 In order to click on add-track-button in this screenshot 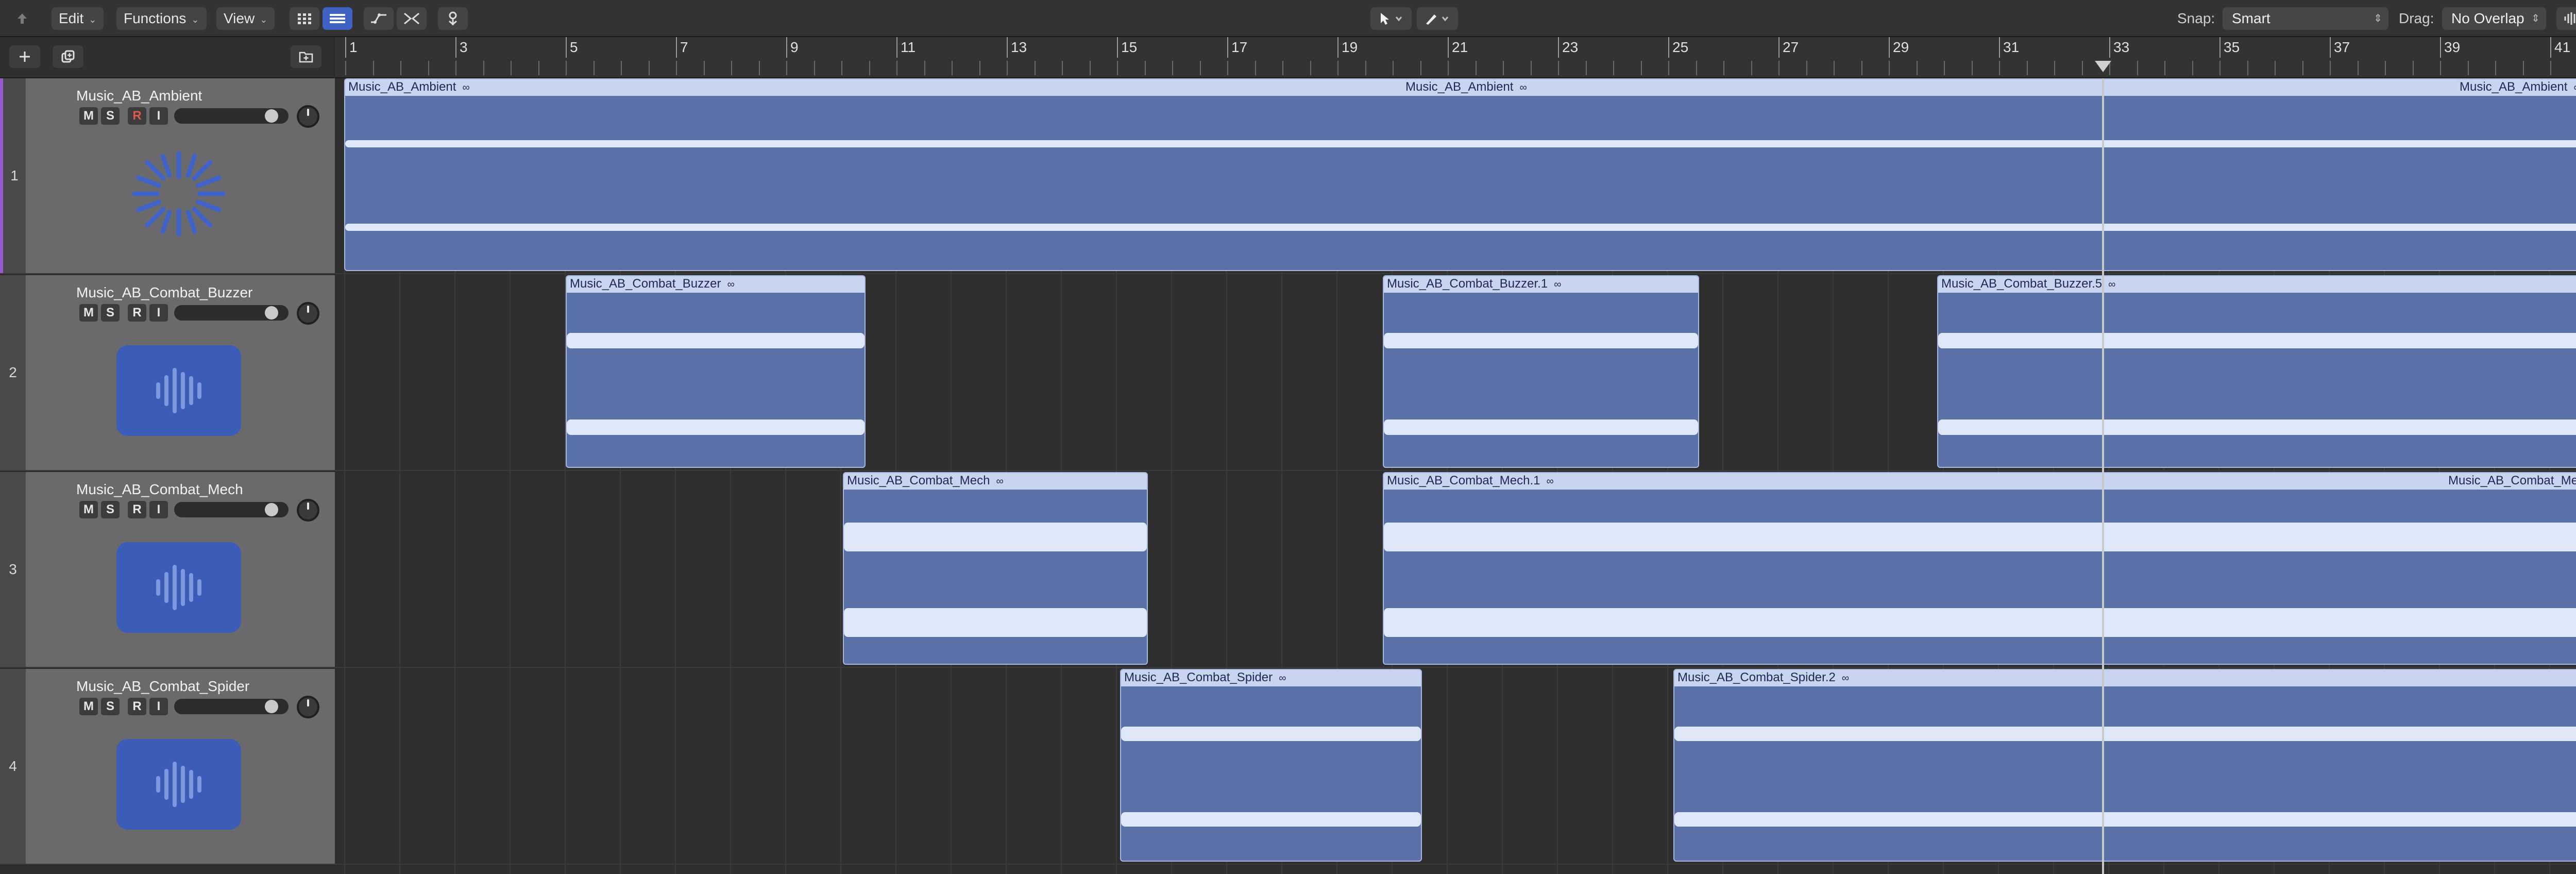, I will do `click(24, 56)`.